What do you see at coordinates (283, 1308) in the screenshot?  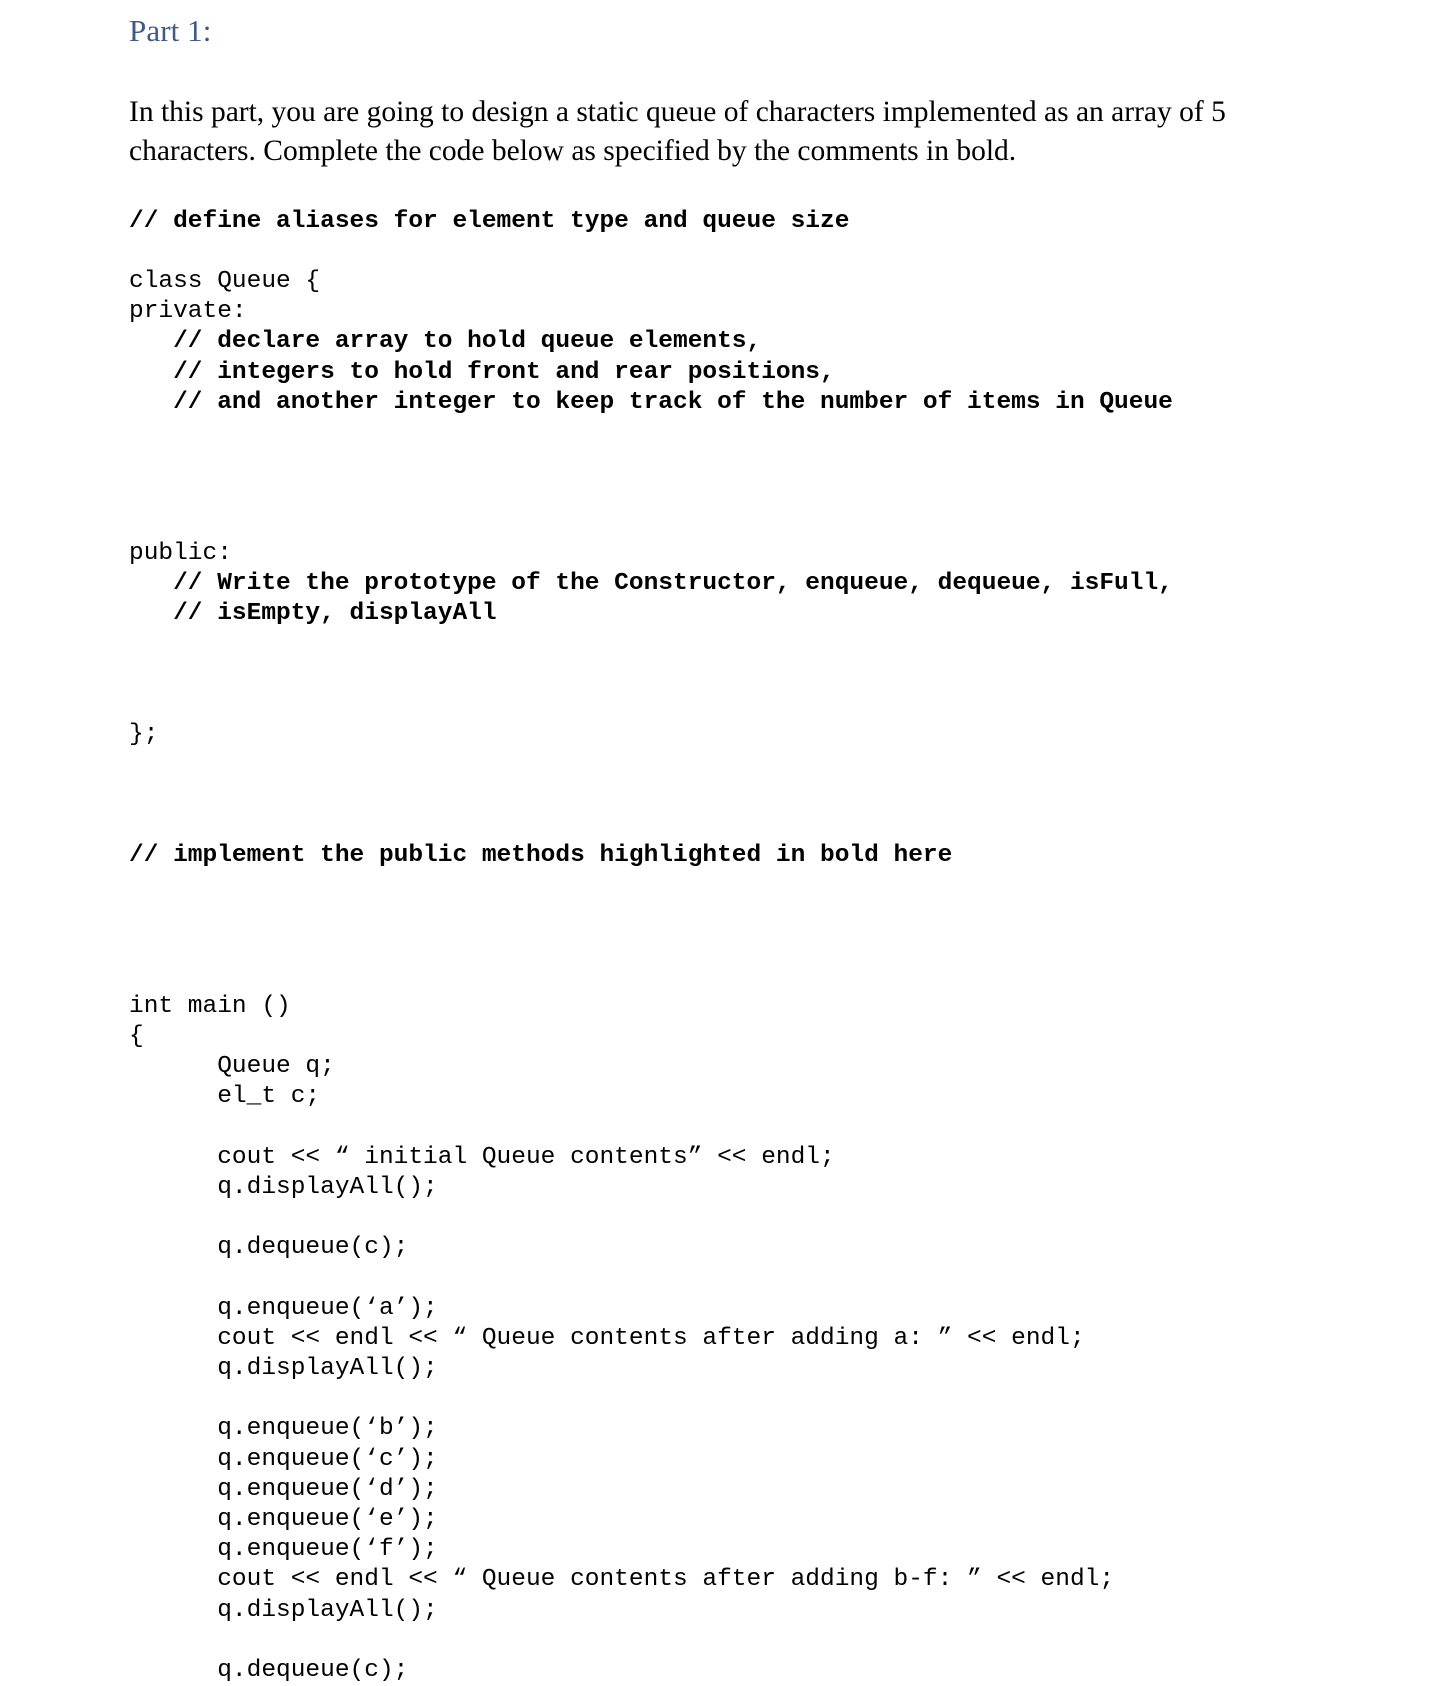 I see `code-line-enqueue-a: q.enqueue(‘a’);` at bounding box center [283, 1308].